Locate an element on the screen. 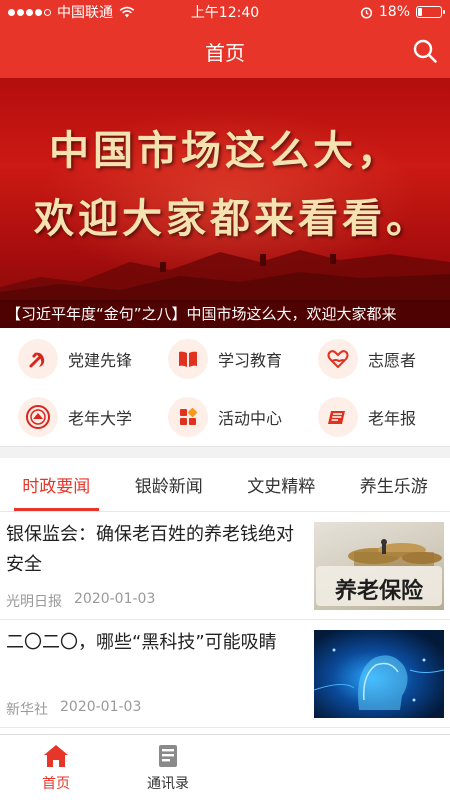  status-bar: 中国联通 上午12:40 18% is located at coordinates (225, 12).